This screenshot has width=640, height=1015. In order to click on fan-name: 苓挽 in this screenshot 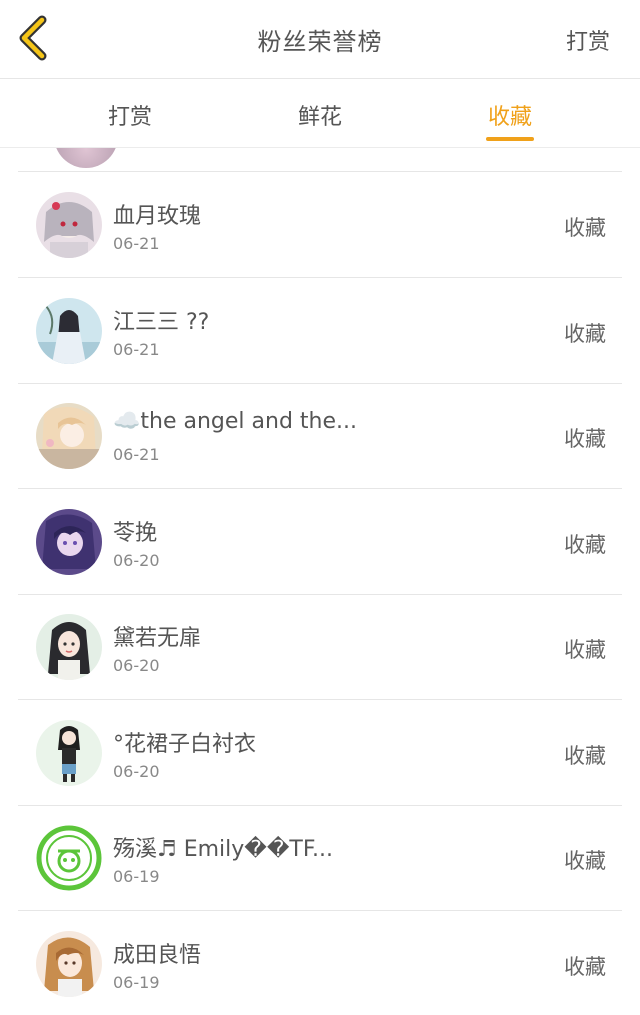, I will do `click(135, 533)`.